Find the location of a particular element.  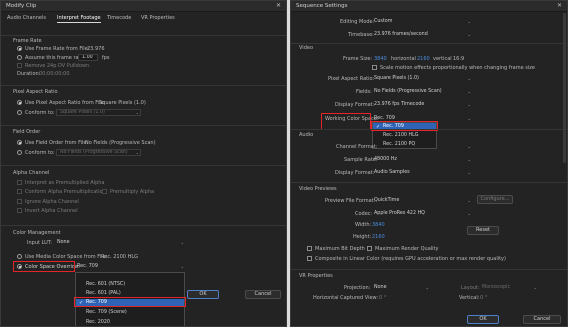

codec-dropdown: Apple ProRes 422 HQ ⌄ is located at coordinates (422, 213).